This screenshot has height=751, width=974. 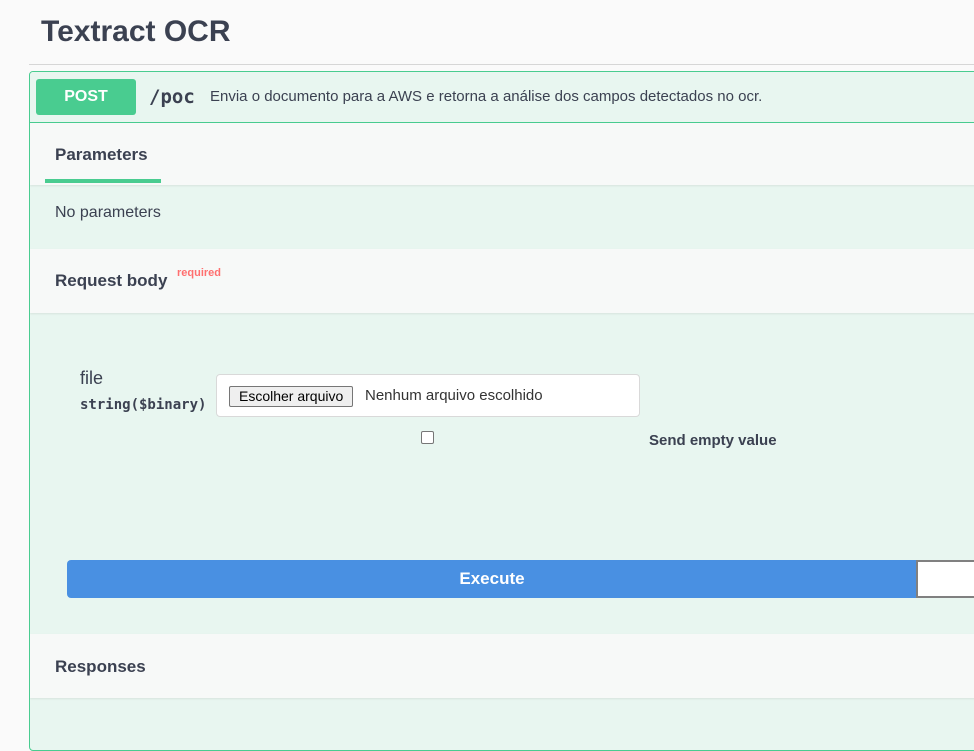 What do you see at coordinates (136, 31) in the screenshot?
I see `page-title: Textract OCR` at bounding box center [136, 31].